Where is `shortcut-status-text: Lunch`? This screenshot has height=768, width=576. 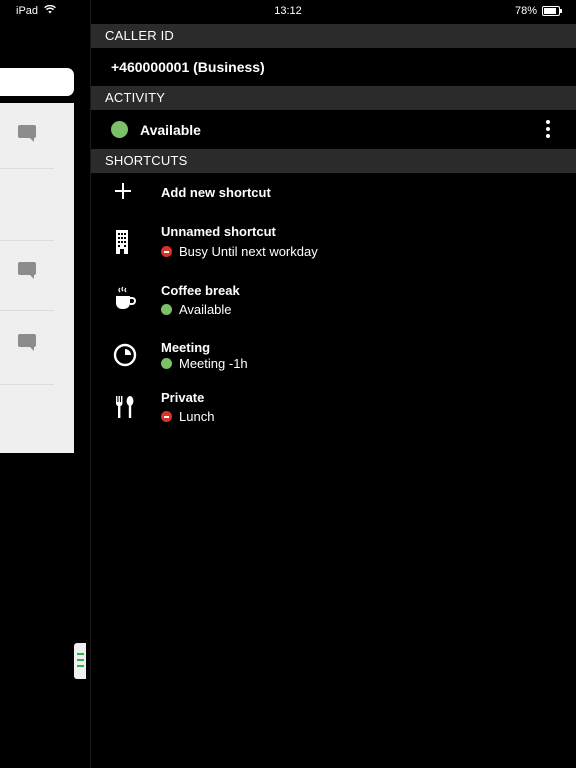 shortcut-status-text: Lunch is located at coordinates (197, 416).